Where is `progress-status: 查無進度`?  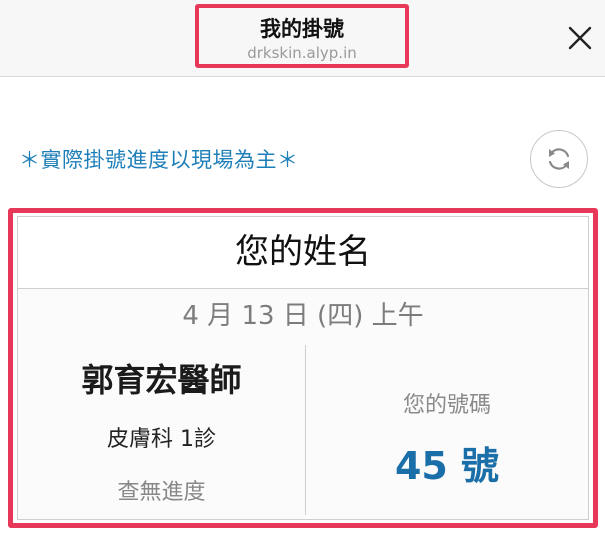 progress-status: 查無進度 is located at coordinates (161, 492).